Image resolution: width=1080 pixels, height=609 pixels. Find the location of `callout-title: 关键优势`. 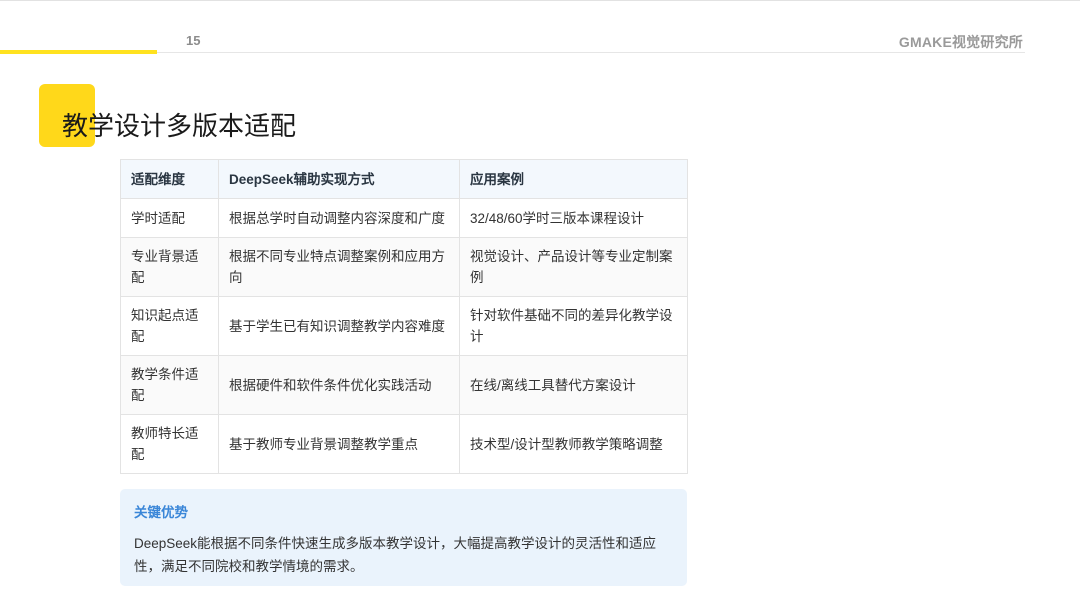

callout-title: 关键优势 is located at coordinates (161, 512).